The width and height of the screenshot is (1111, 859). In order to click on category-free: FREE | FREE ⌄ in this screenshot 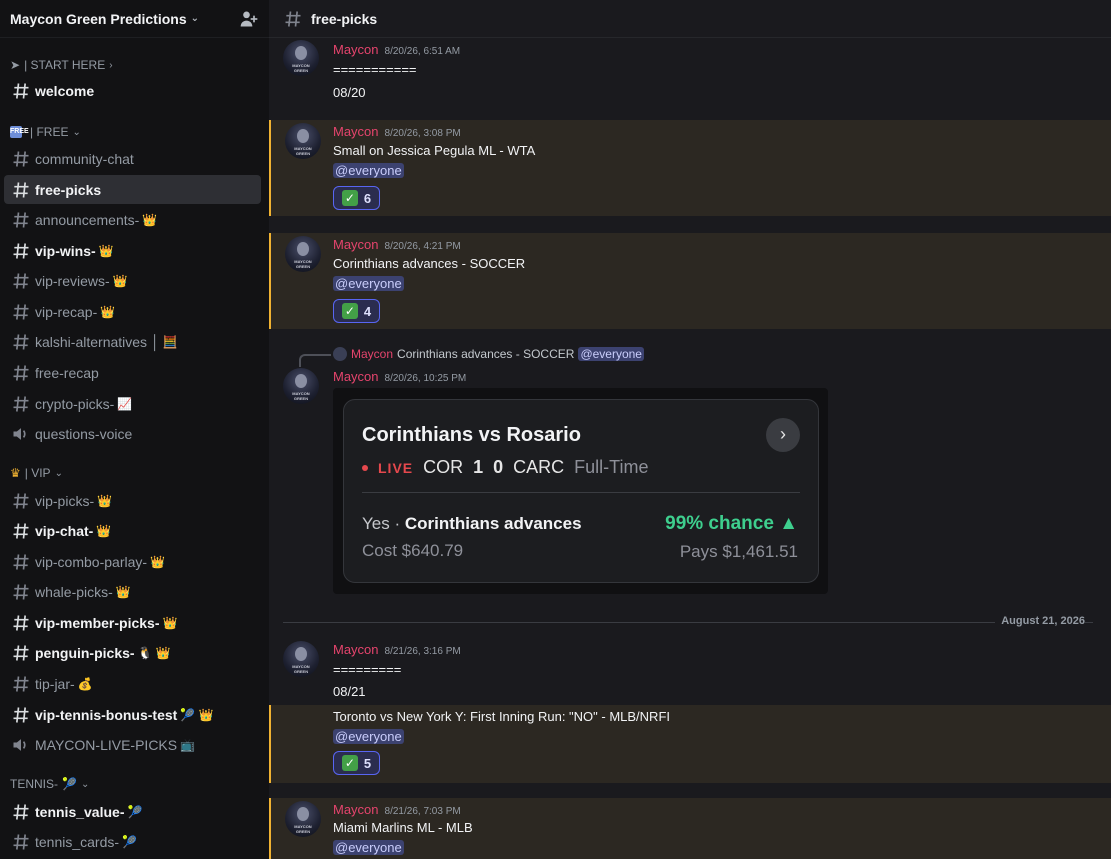, I will do `click(45, 132)`.